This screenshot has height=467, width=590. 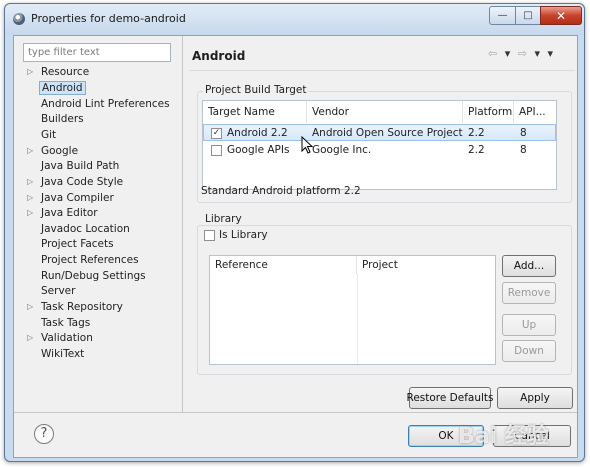 I want to click on build-target-description: Standard Android platform 2.2, so click(x=281, y=191).